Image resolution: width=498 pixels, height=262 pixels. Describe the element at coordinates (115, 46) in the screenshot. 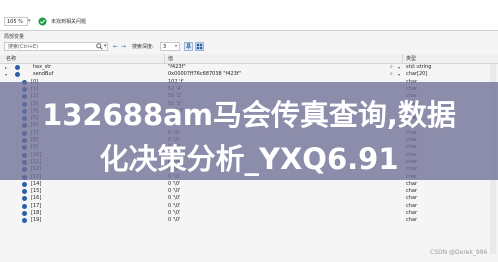

I see `search-previous-button: ←` at that location.